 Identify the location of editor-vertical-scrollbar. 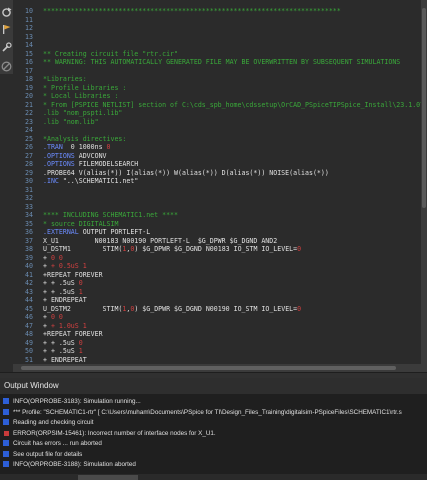
(424, 186).